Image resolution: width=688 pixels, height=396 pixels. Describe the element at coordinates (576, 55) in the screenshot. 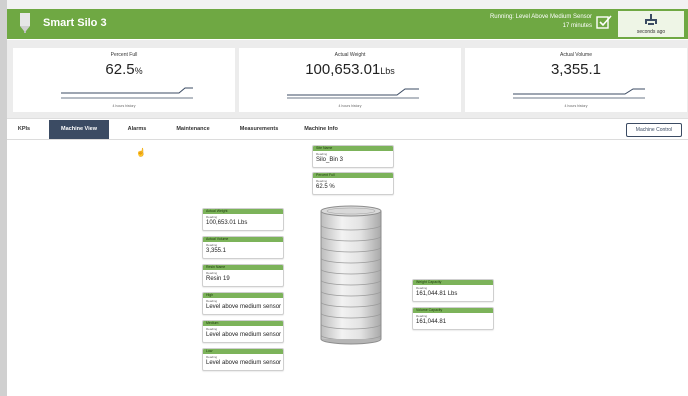

I see `kpi-label: Actual Volume` at that location.